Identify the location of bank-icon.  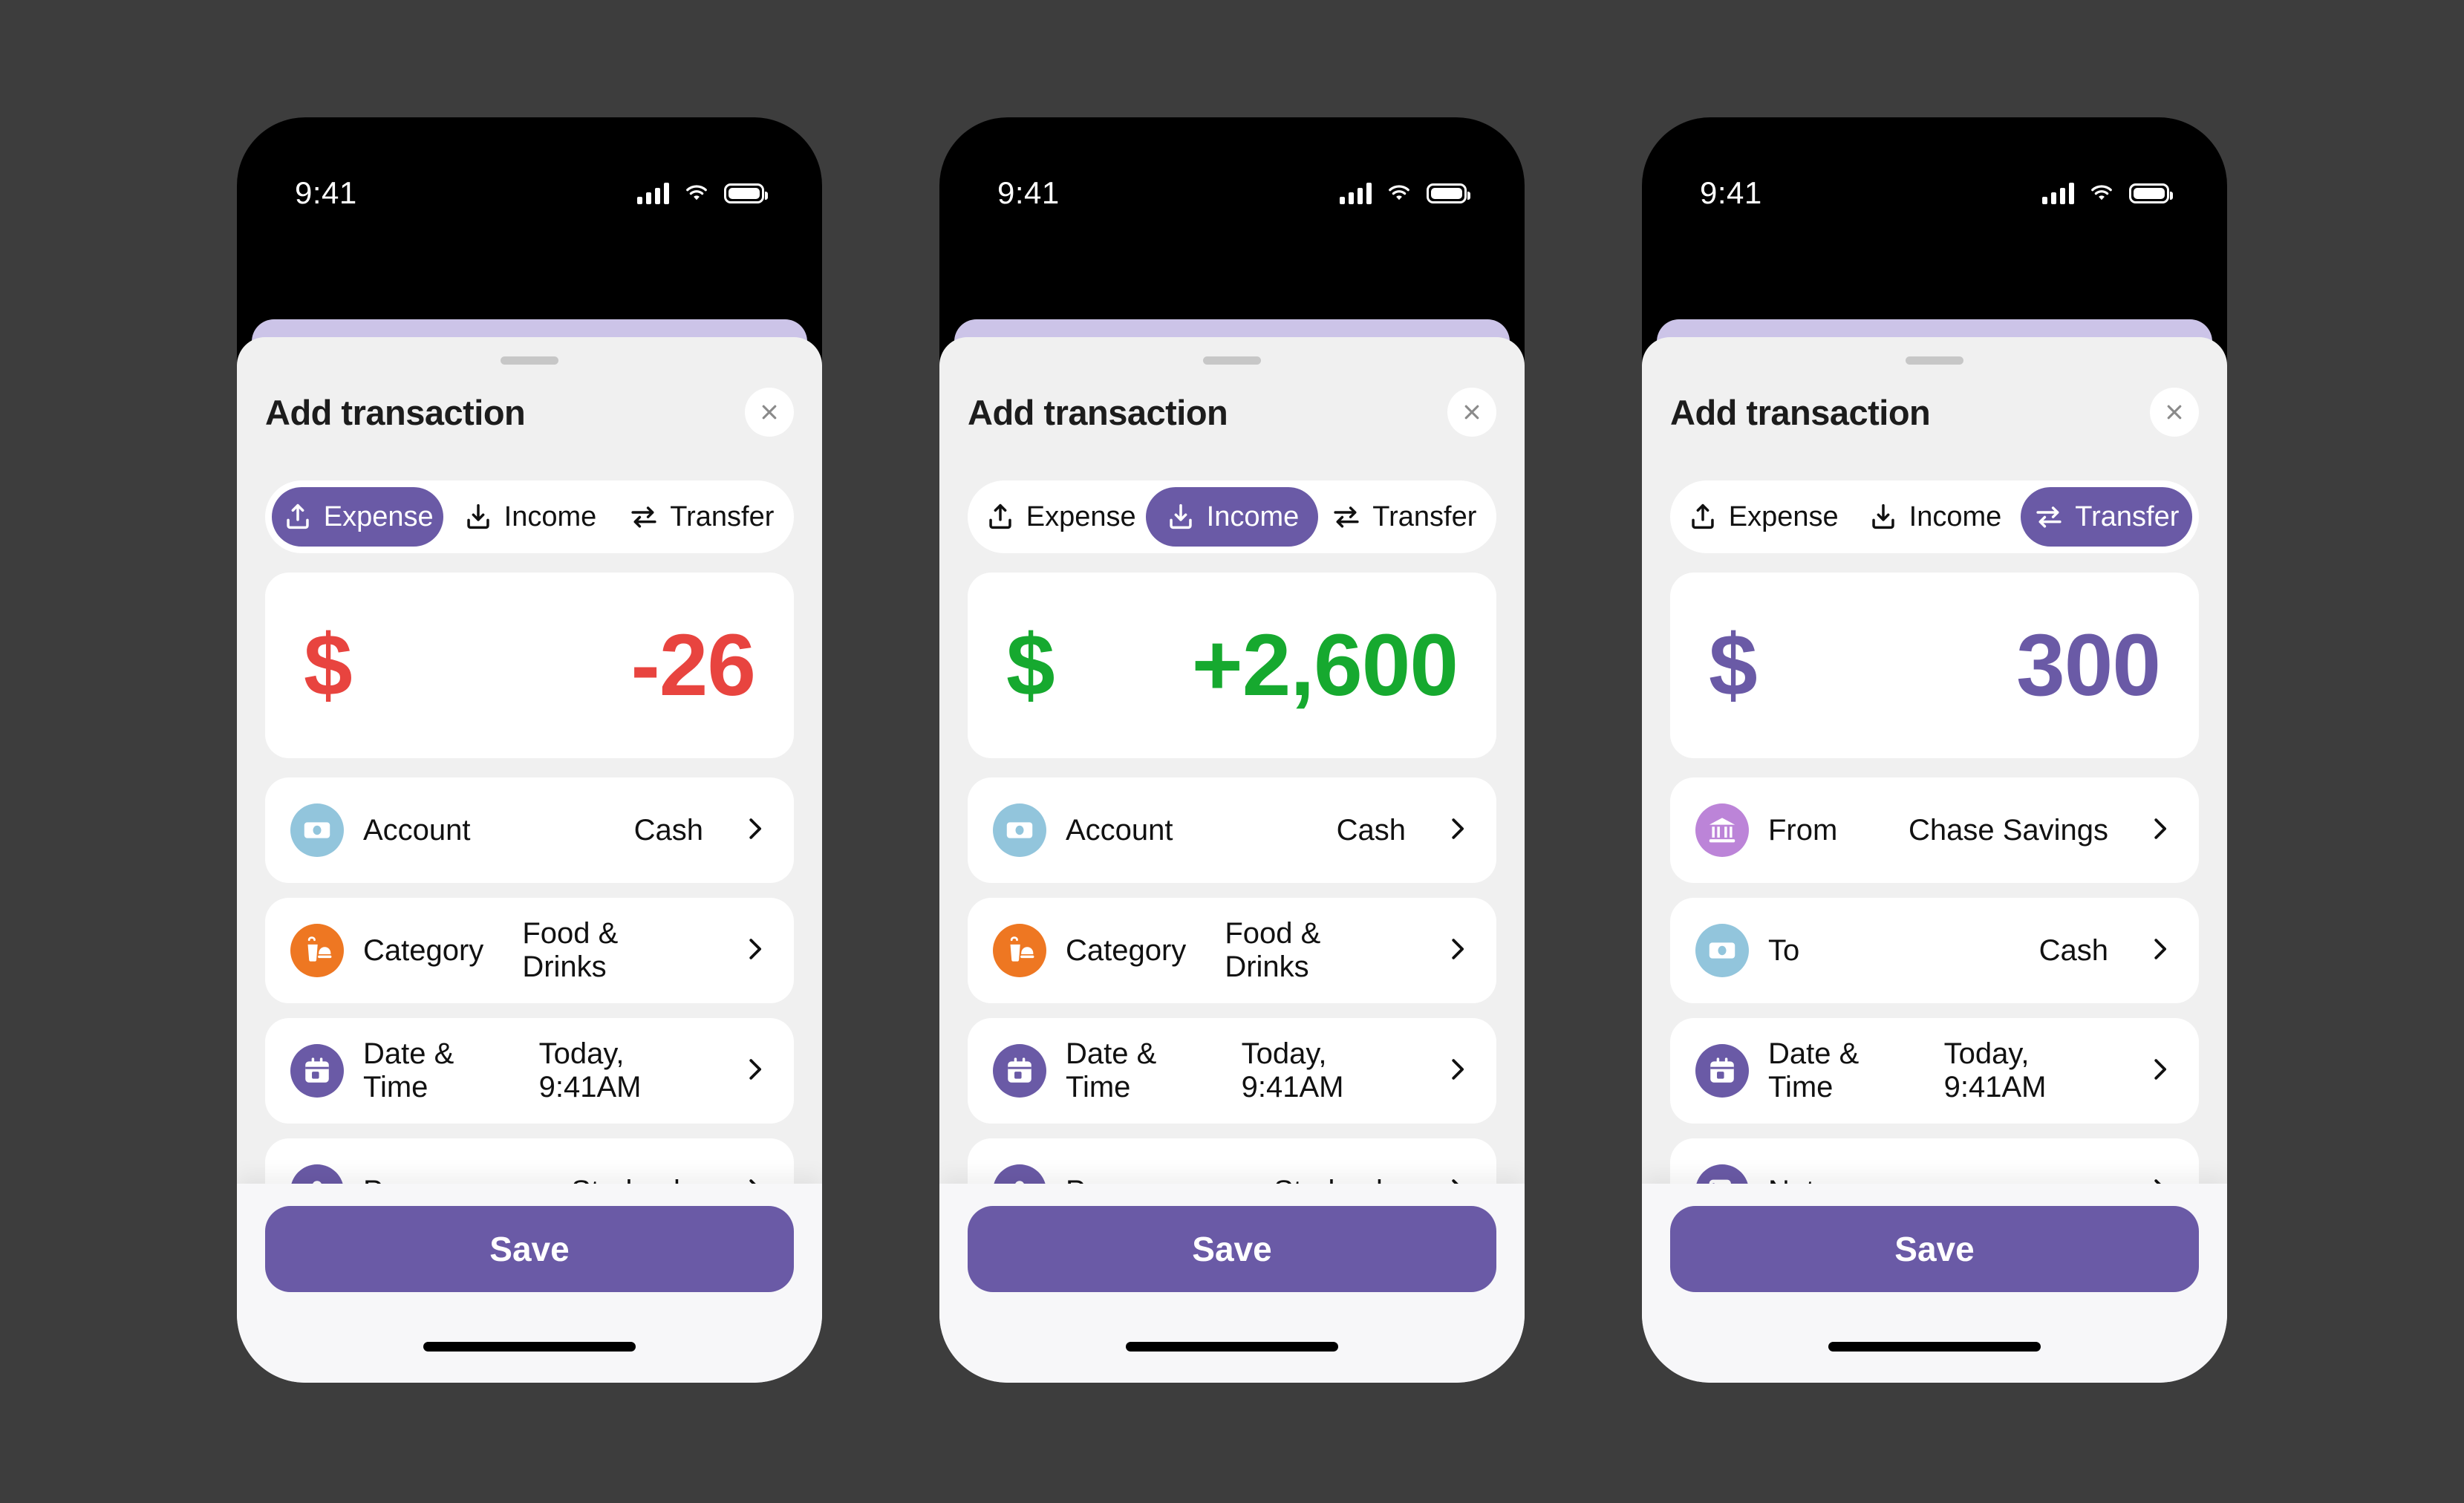
(1722, 830).